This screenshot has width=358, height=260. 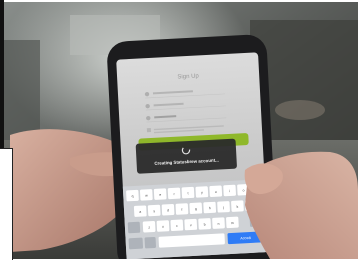 I want to click on key-label-d: d, so click(x=168, y=210).